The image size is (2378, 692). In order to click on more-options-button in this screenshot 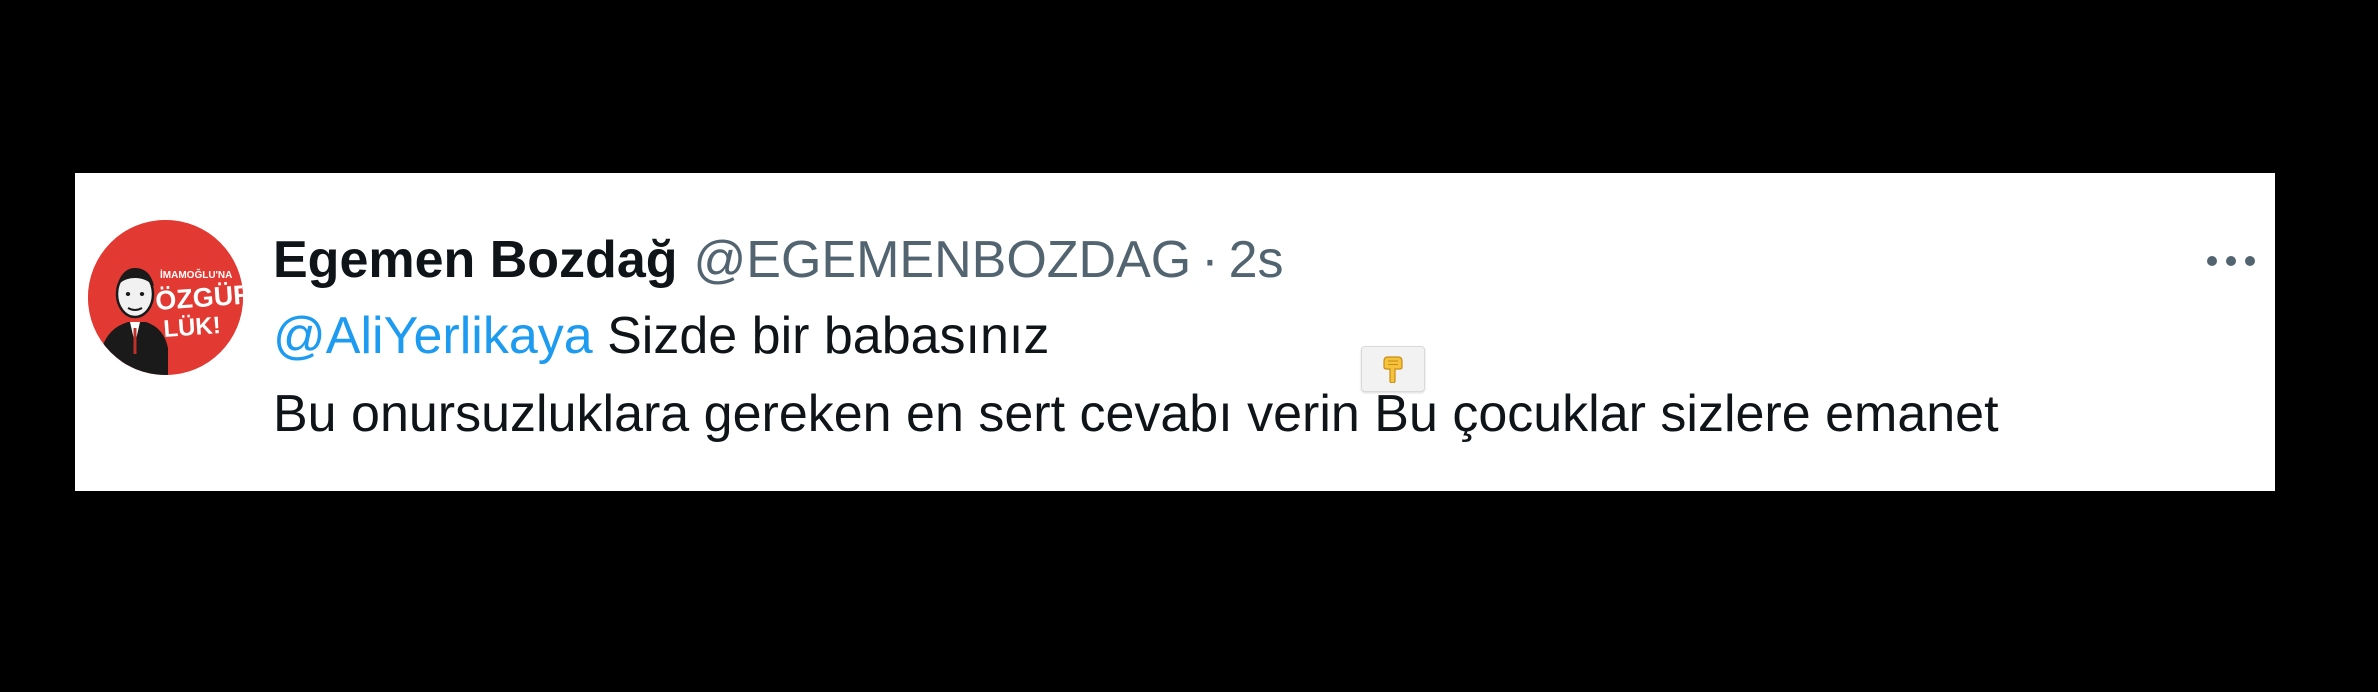, I will do `click(2231, 261)`.